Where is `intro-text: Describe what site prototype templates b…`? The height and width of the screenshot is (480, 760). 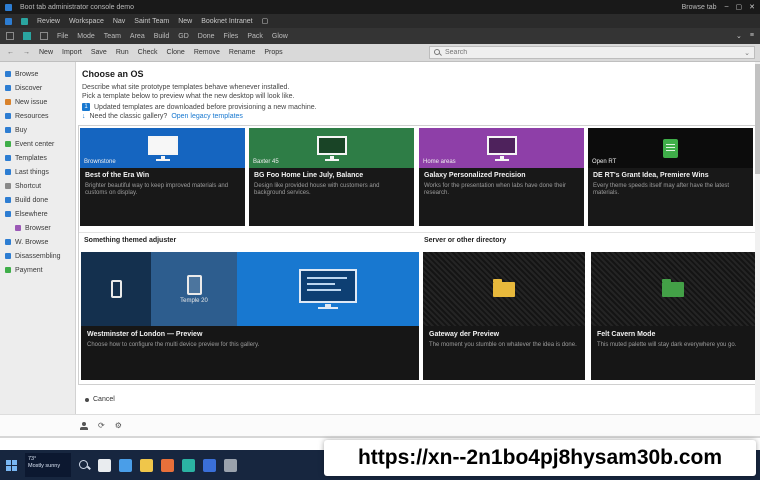
intro-text: Describe what site prototype templates b… is located at coordinates (188, 92).